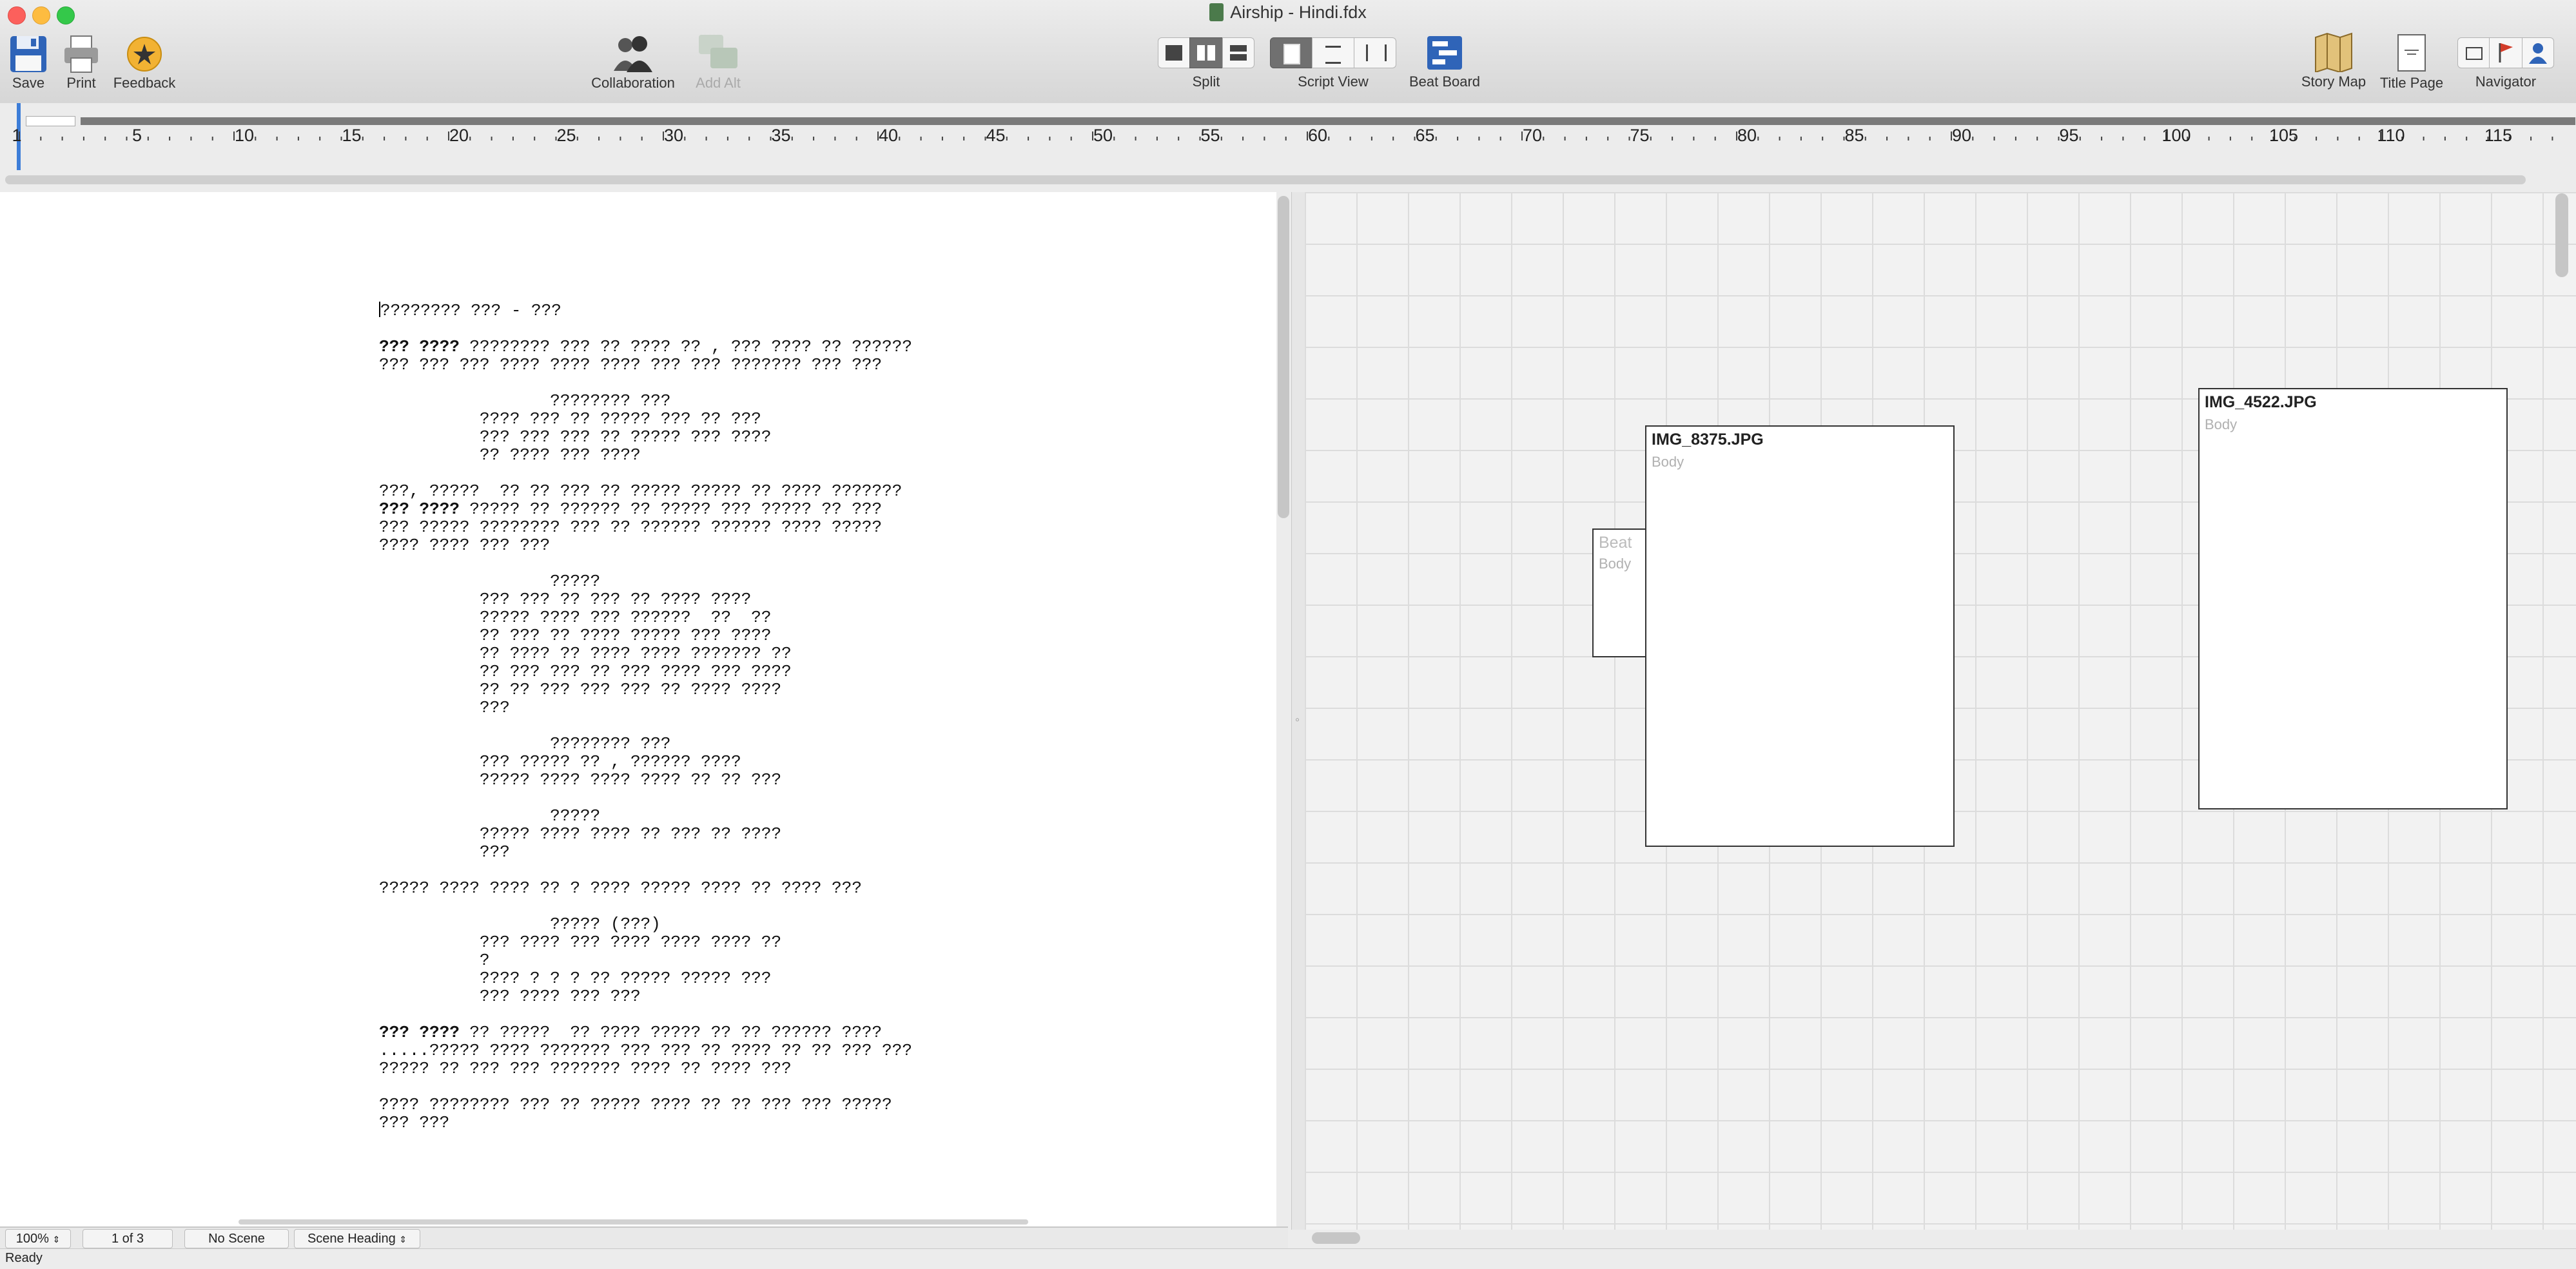 This screenshot has height=1269, width=2576. What do you see at coordinates (237, 1239) in the screenshot?
I see `scene-value: No Scene` at bounding box center [237, 1239].